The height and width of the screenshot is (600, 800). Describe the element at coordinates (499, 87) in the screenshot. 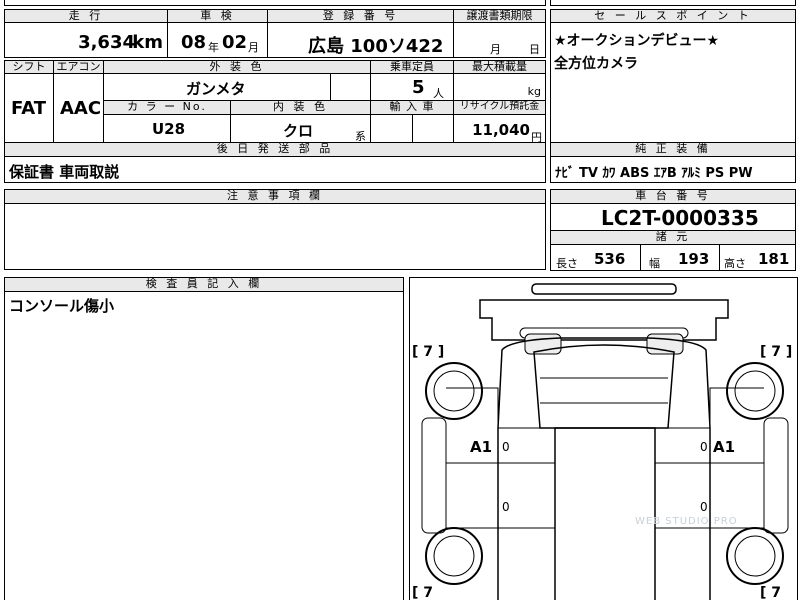

I see `max-load-cell: kg` at that location.